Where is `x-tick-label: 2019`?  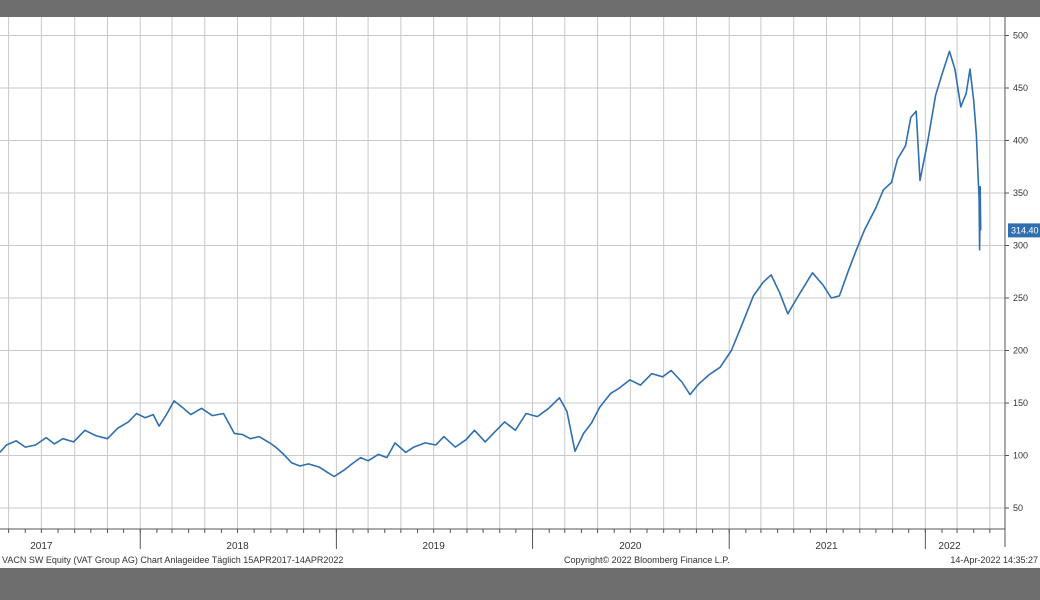
x-tick-label: 2019 is located at coordinates (434, 546).